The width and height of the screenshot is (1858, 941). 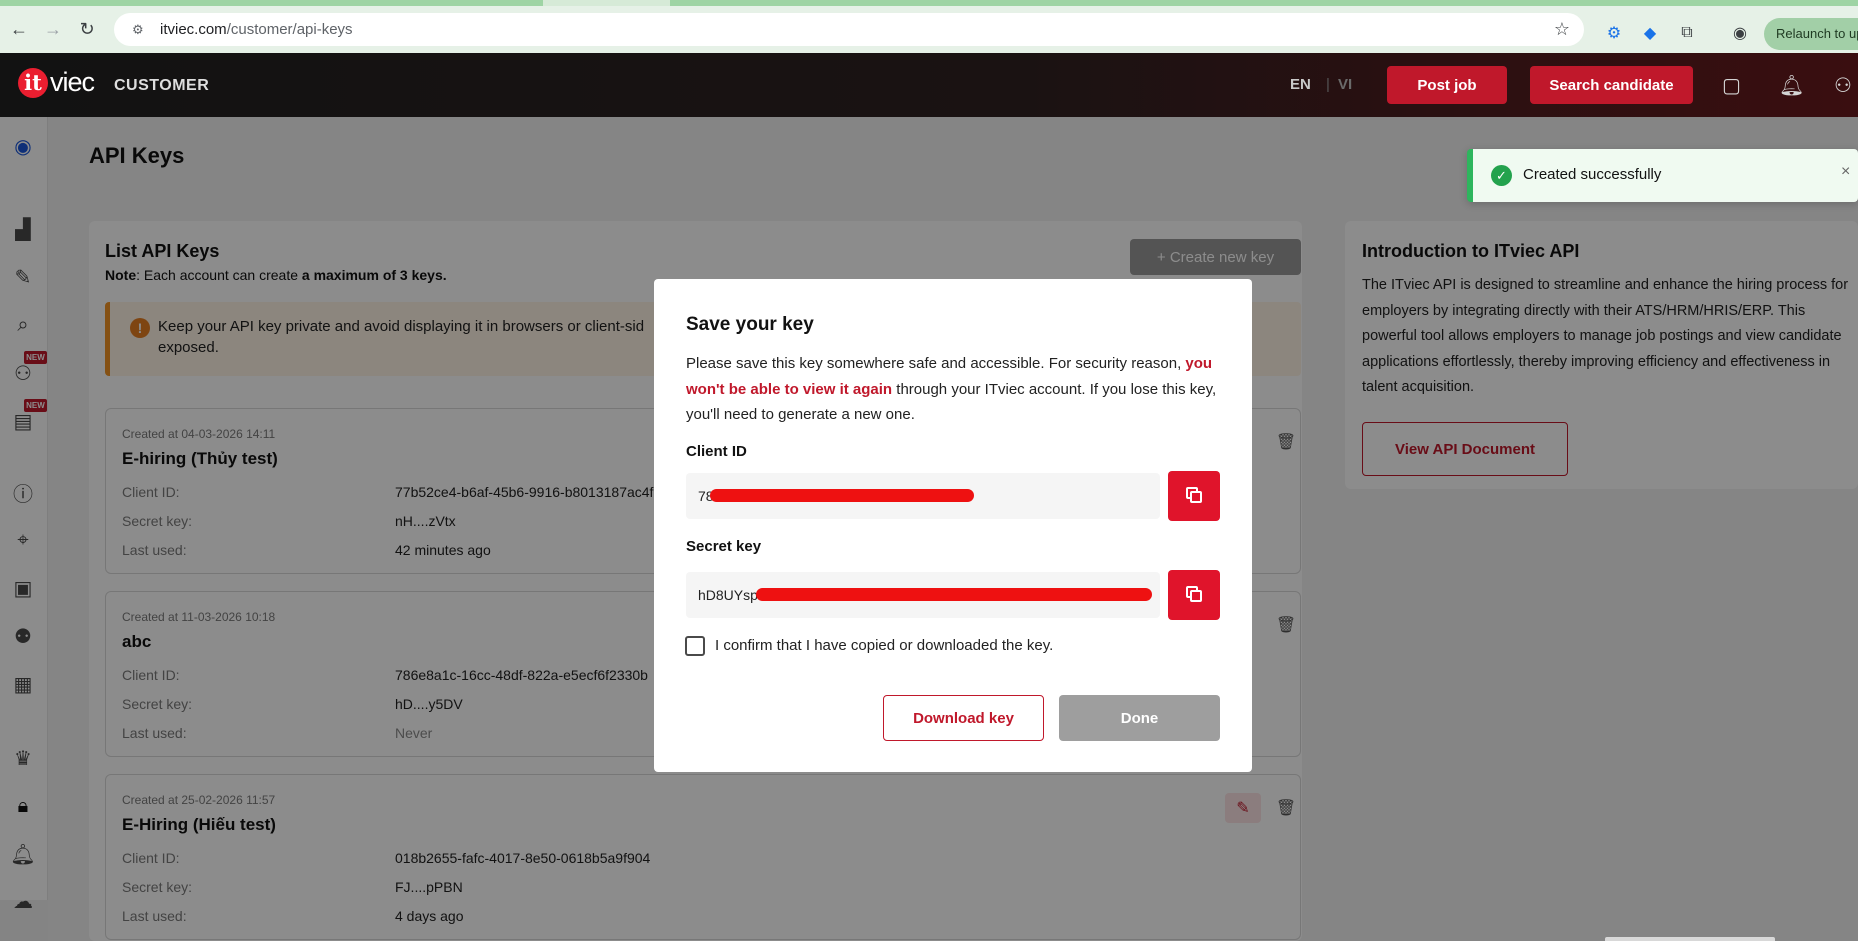 What do you see at coordinates (1614, 33) in the screenshot?
I see `extension-icon: ⚙` at bounding box center [1614, 33].